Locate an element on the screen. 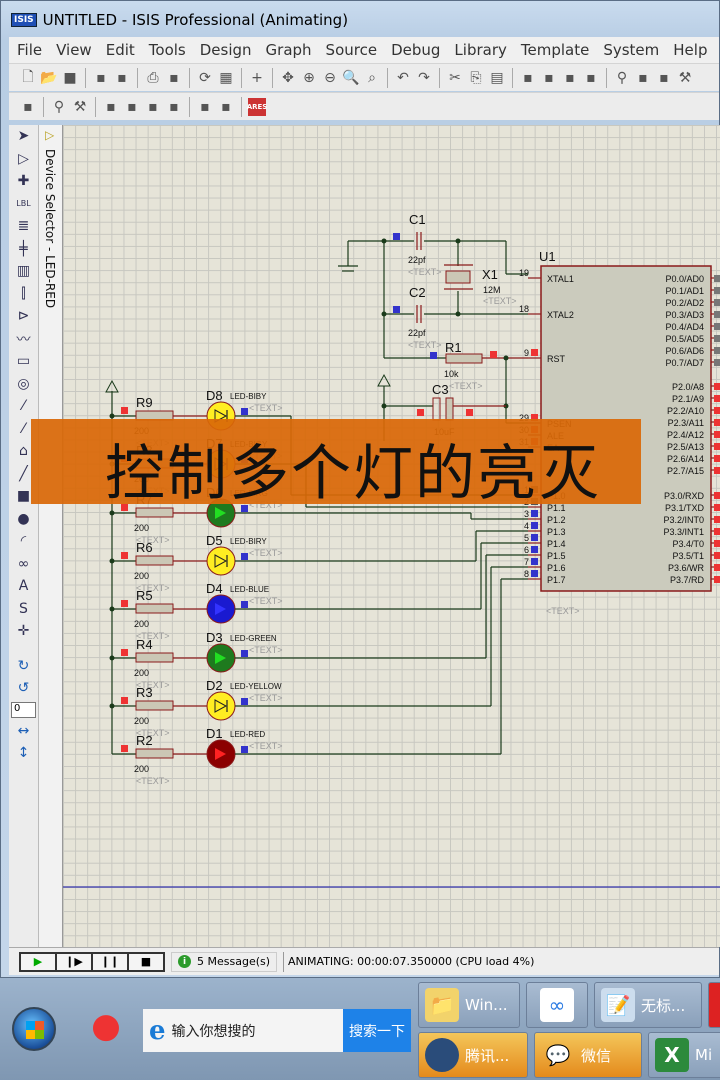 This screenshot has height=1080, width=720. decompose-icon: ⚒ is located at coordinates (685, 78).